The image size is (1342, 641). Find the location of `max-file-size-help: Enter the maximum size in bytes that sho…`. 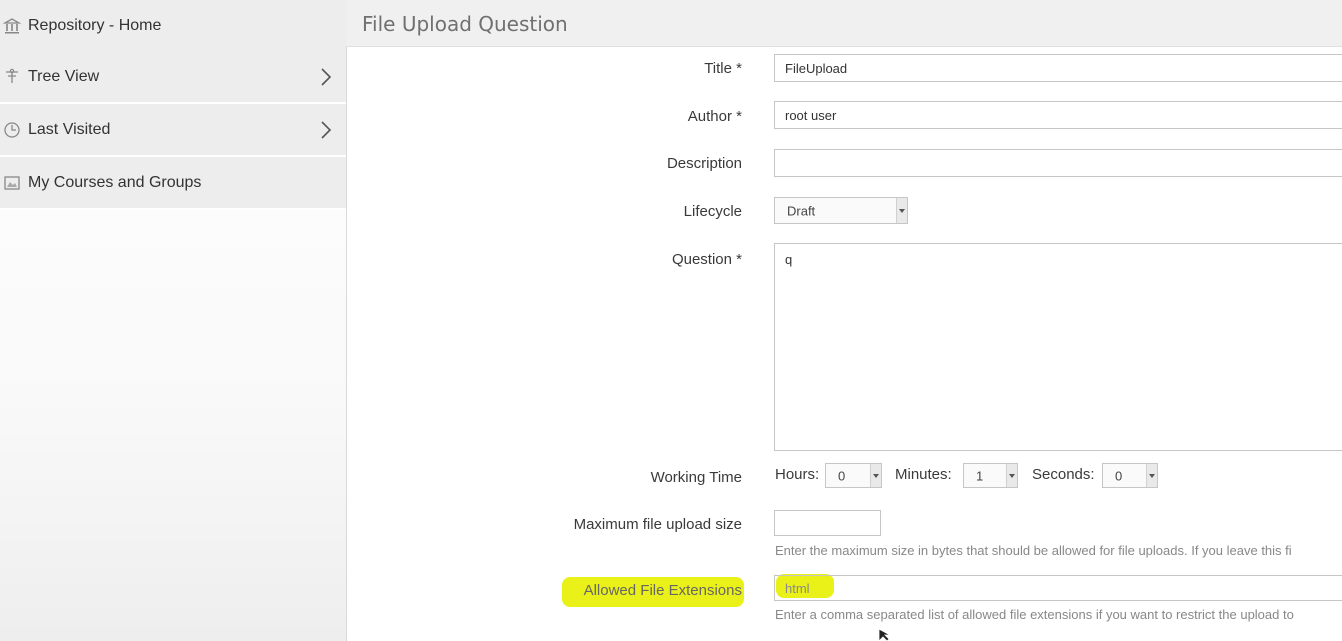

max-file-size-help: Enter the maximum size in bytes that sho… is located at coordinates (1033, 550).